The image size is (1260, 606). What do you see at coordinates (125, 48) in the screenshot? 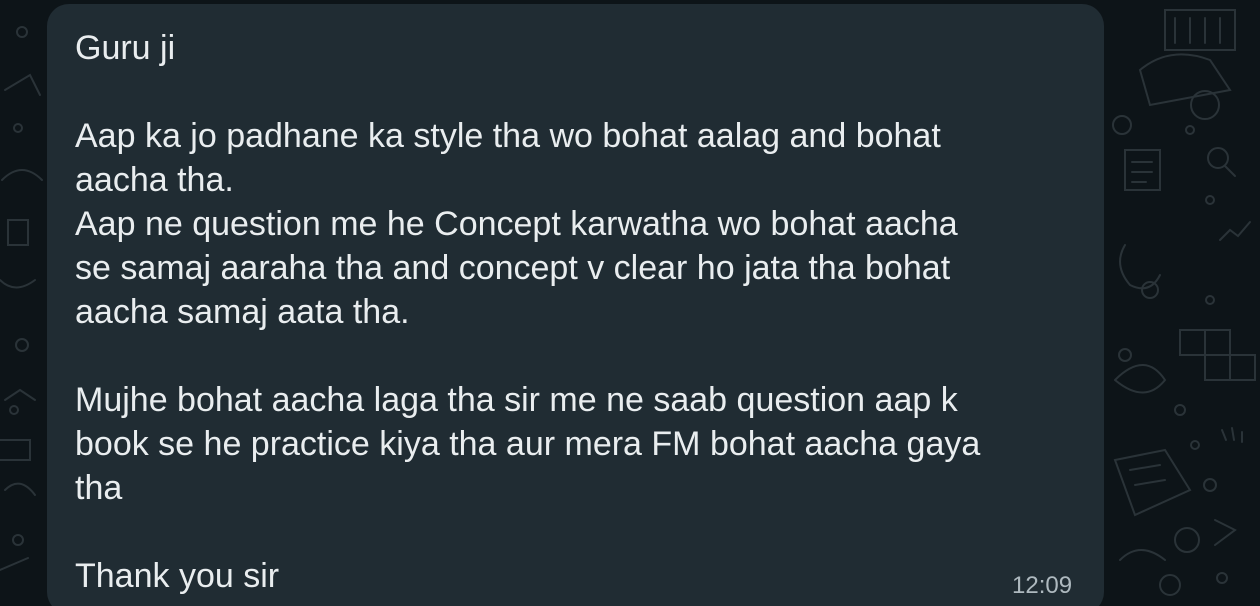
I see `message-line: Guru ji` at bounding box center [125, 48].